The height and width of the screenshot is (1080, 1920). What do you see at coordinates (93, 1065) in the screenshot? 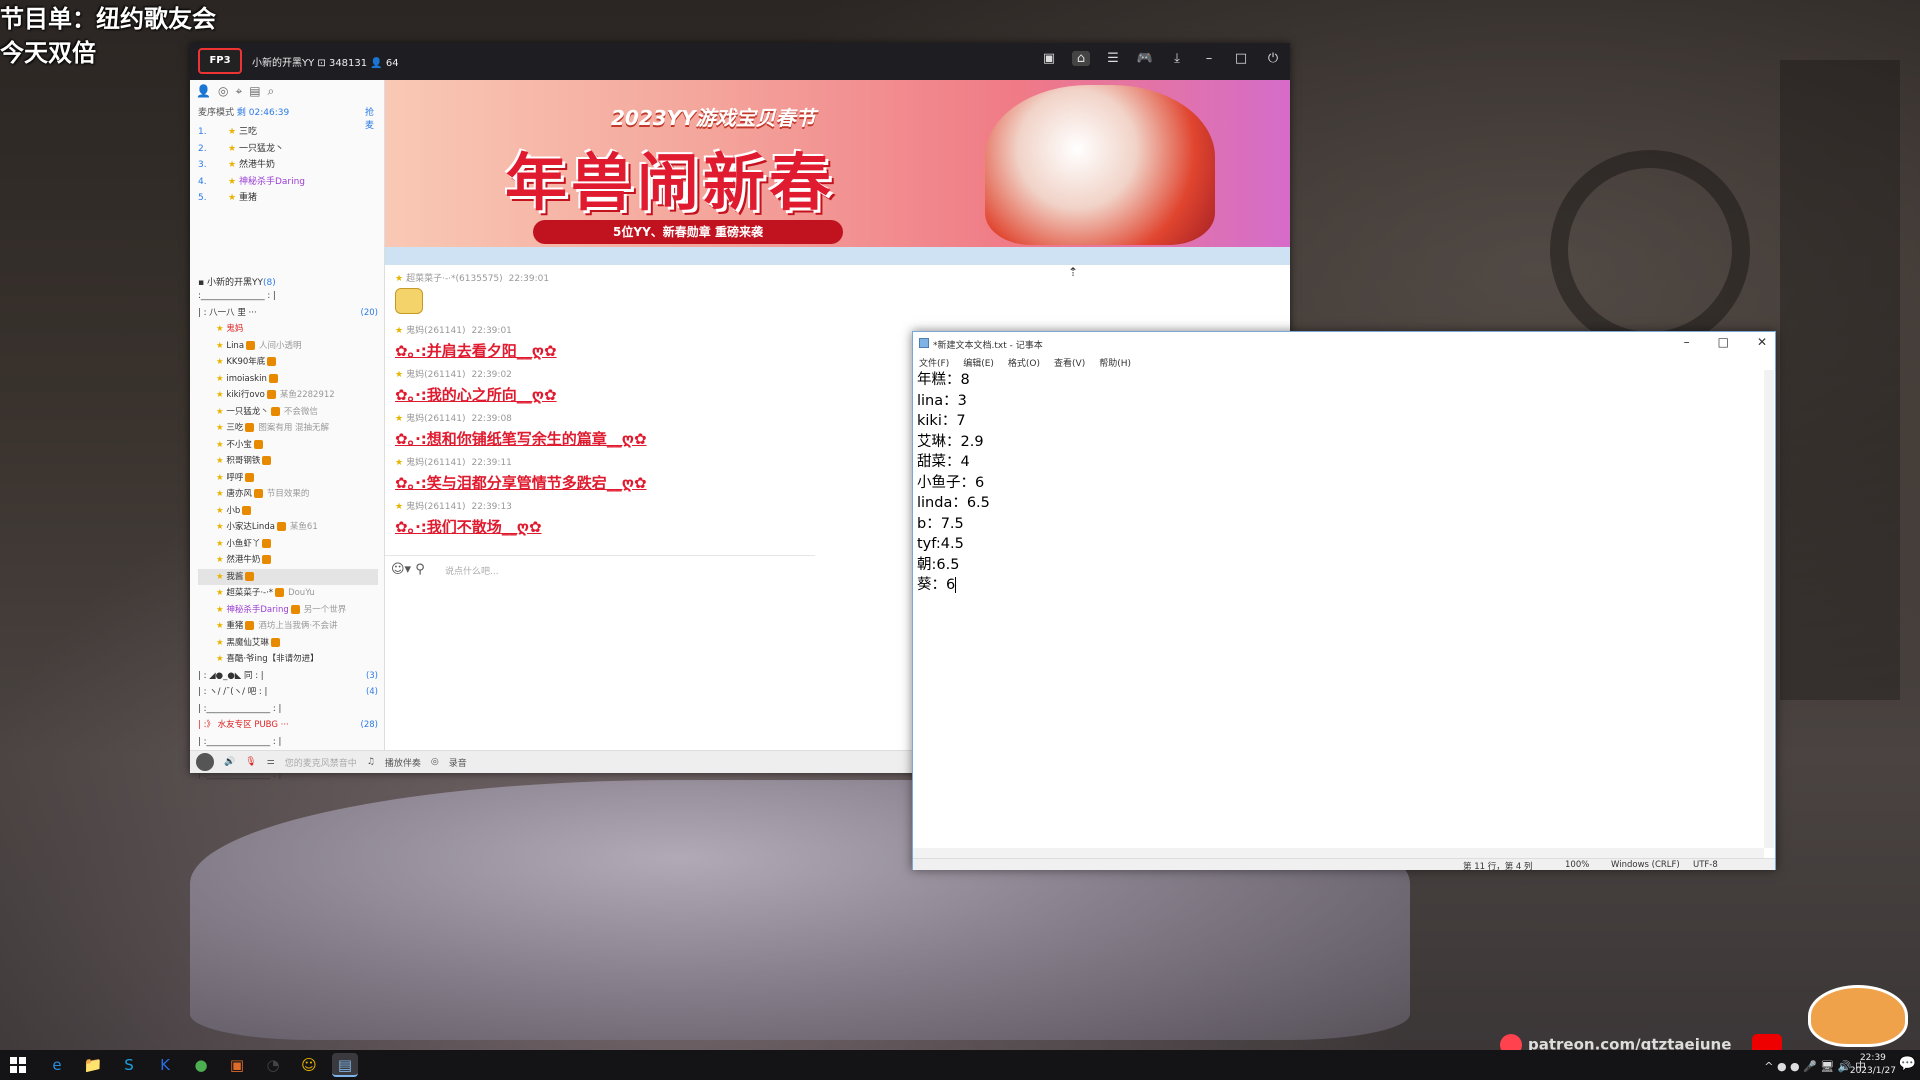
I see `file-explorer-icon: 📁` at bounding box center [93, 1065].